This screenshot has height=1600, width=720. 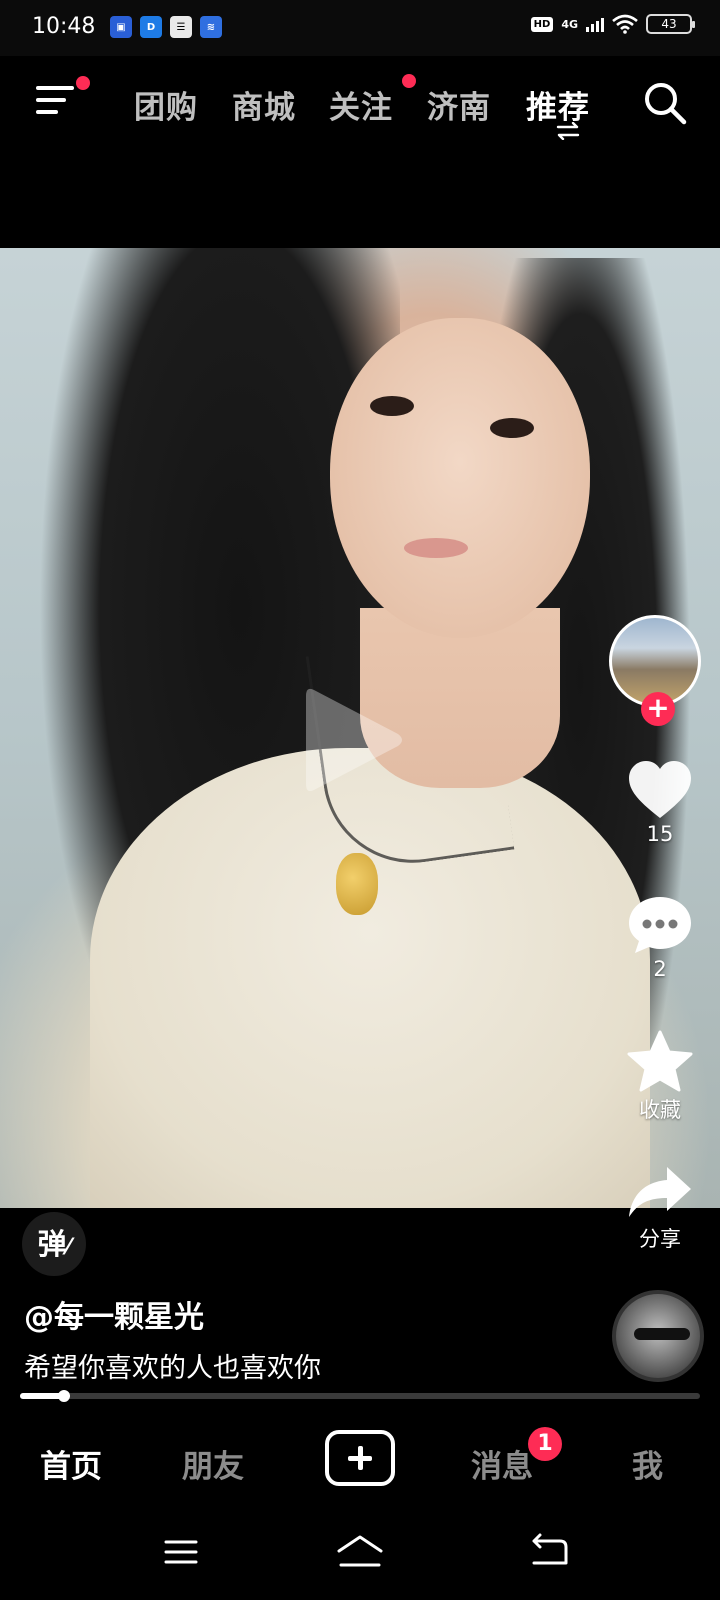 I want to click on menu-notification-dot, so click(x=83, y=83).